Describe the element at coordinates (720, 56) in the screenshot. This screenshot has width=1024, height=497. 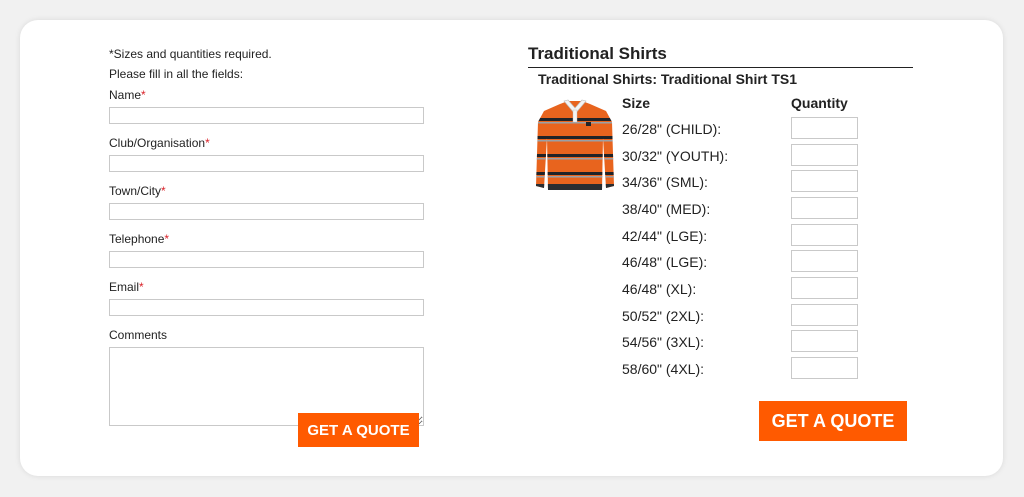
I see `section-title: Traditional Shirts` at that location.